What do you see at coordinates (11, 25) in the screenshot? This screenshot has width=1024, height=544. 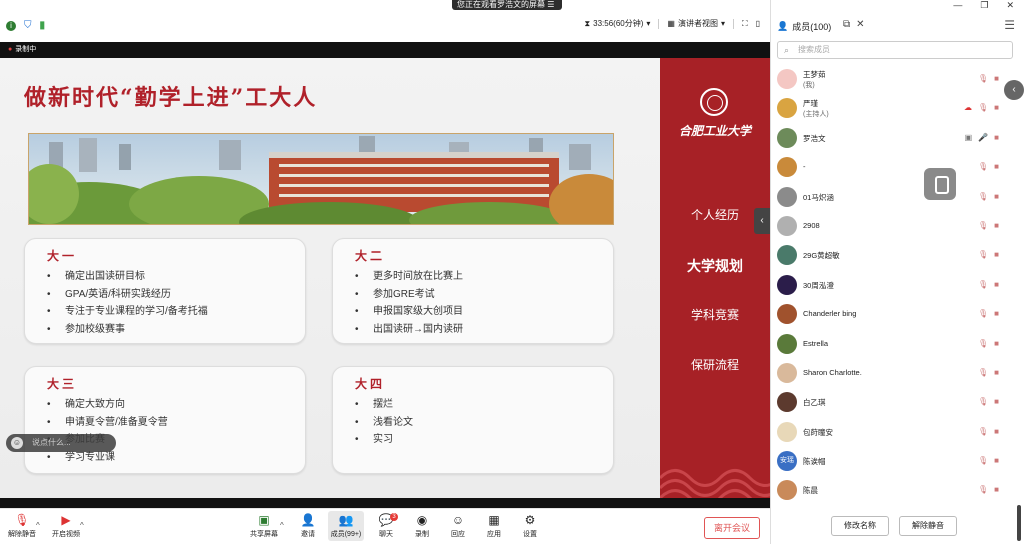 I see `info-icon: i` at bounding box center [11, 25].